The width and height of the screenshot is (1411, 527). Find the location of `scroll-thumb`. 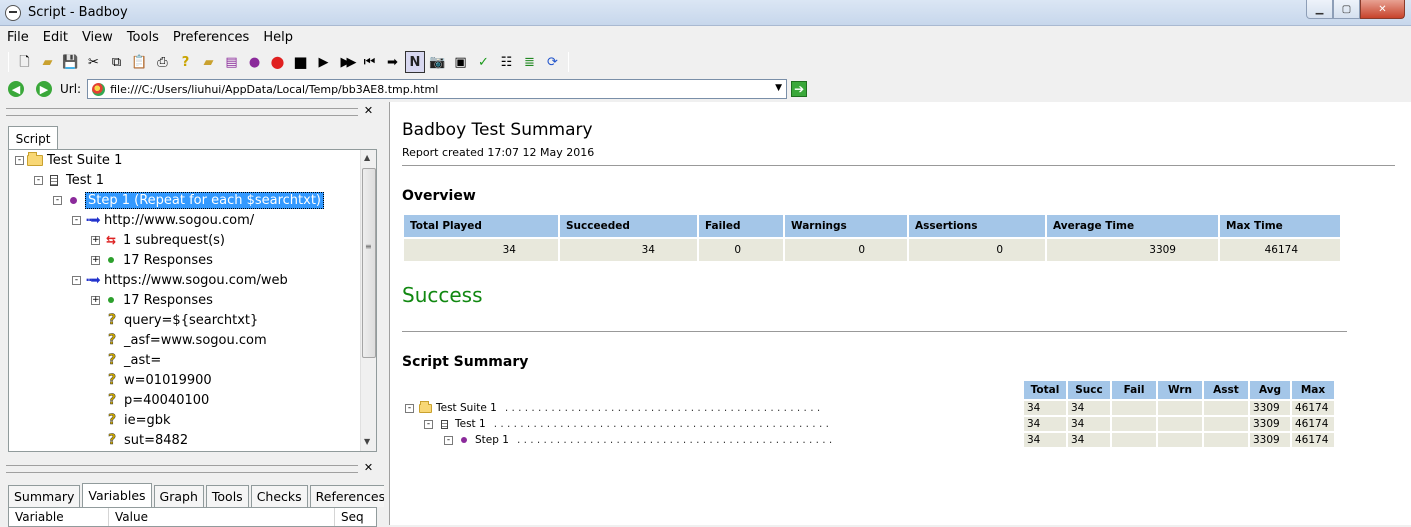

scroll-thumb is located at coordinates (369, 263).